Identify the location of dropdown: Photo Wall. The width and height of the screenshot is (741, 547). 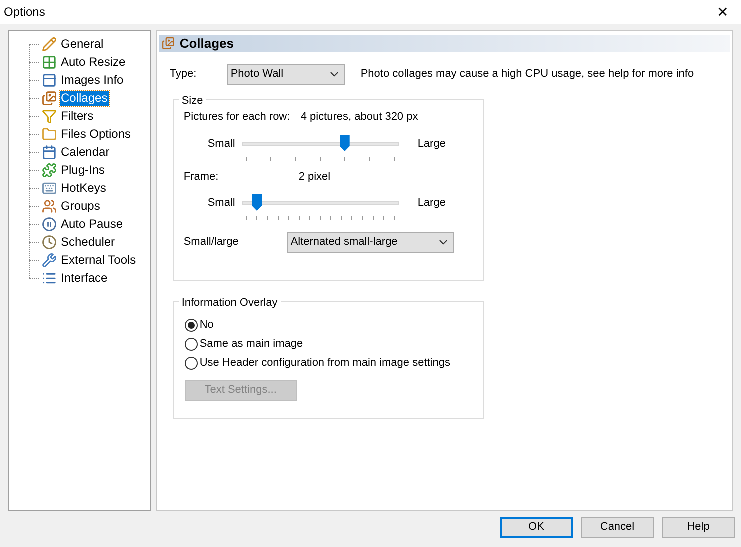
(285, 74).